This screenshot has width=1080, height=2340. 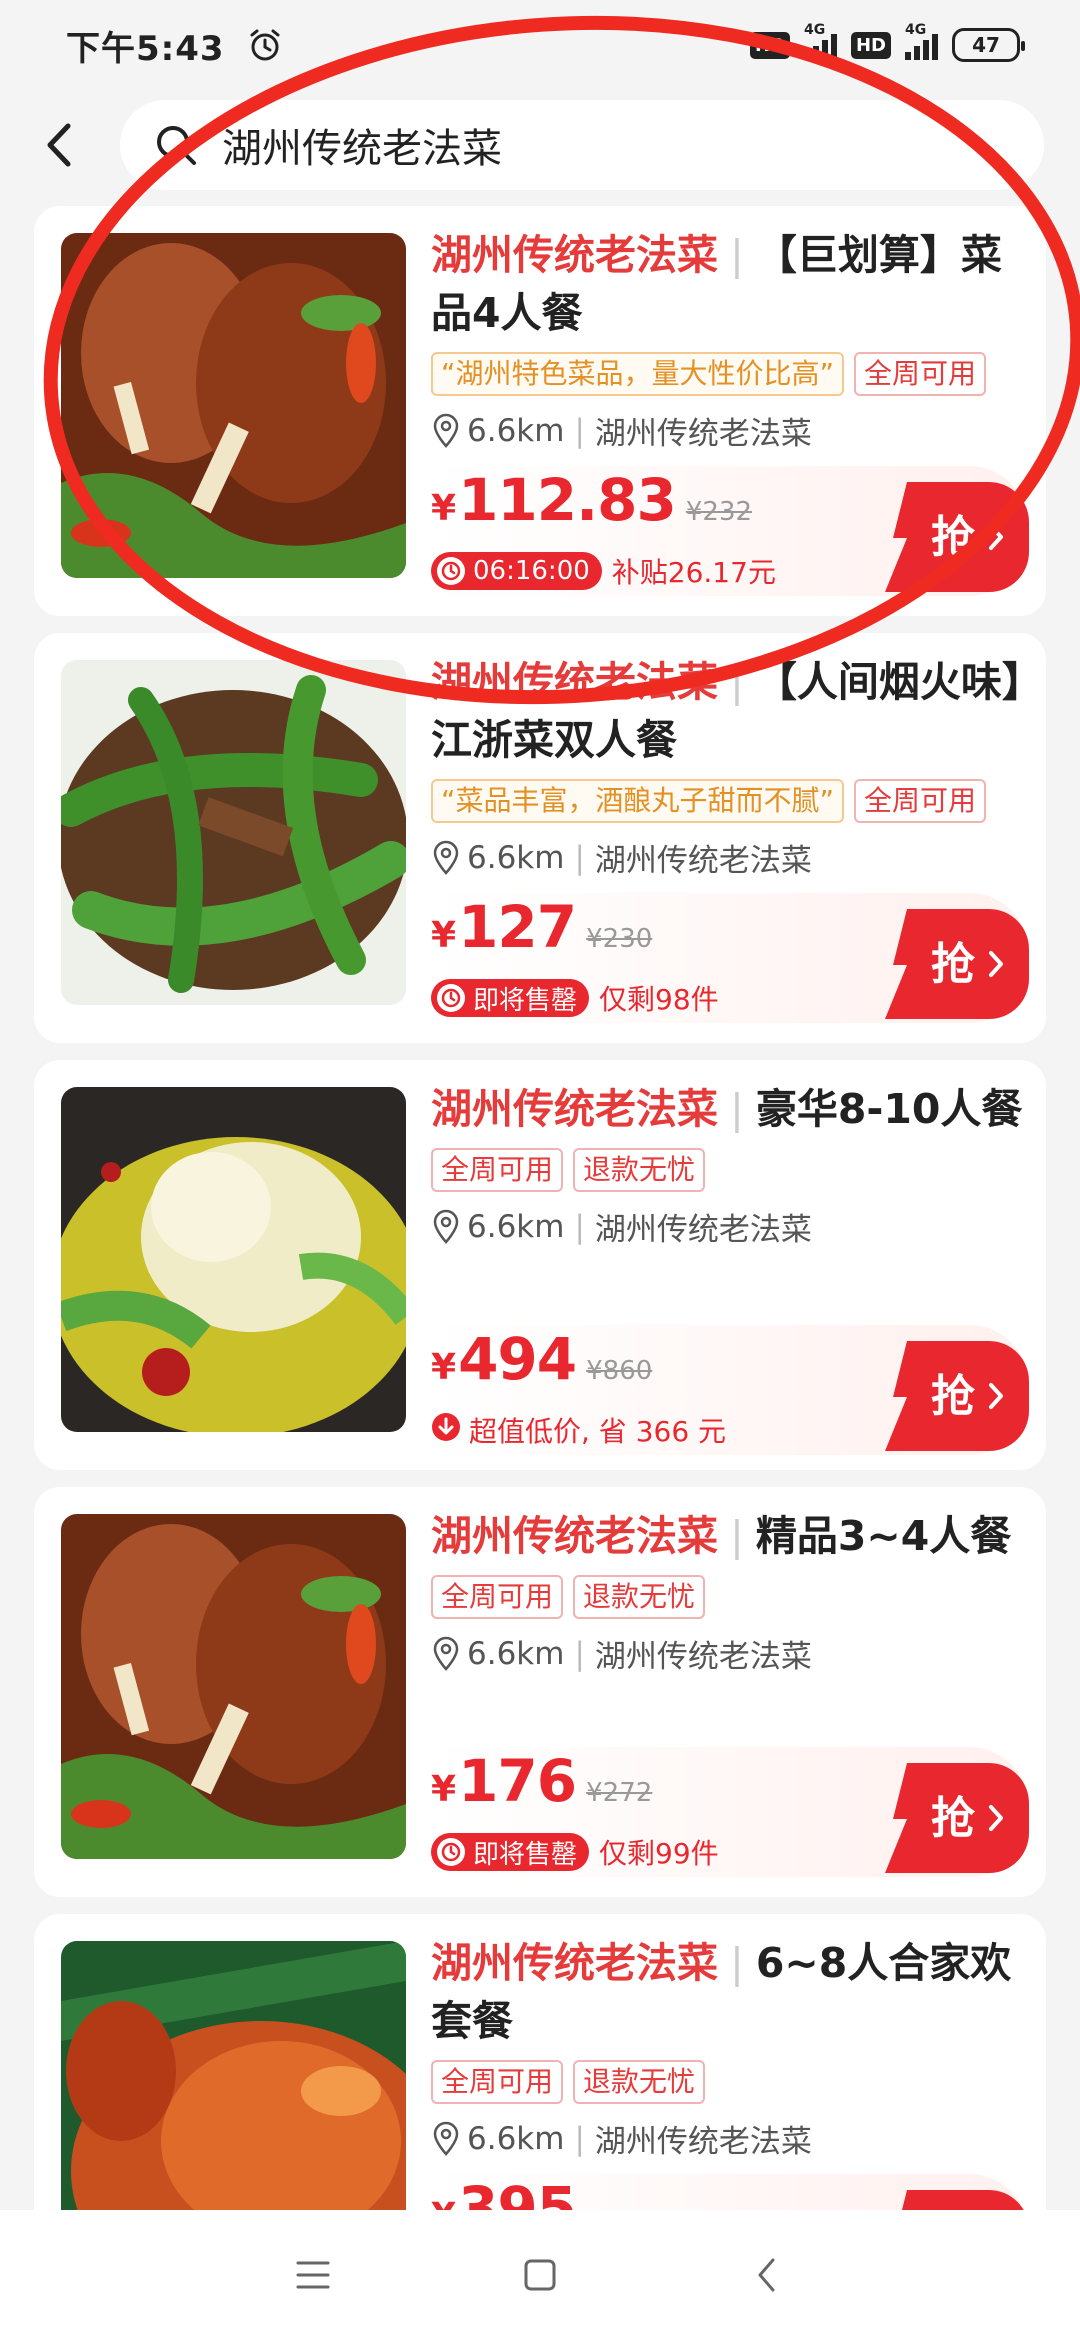 I want to click on hd-badge-2: HD, so click(x=870, y=45).